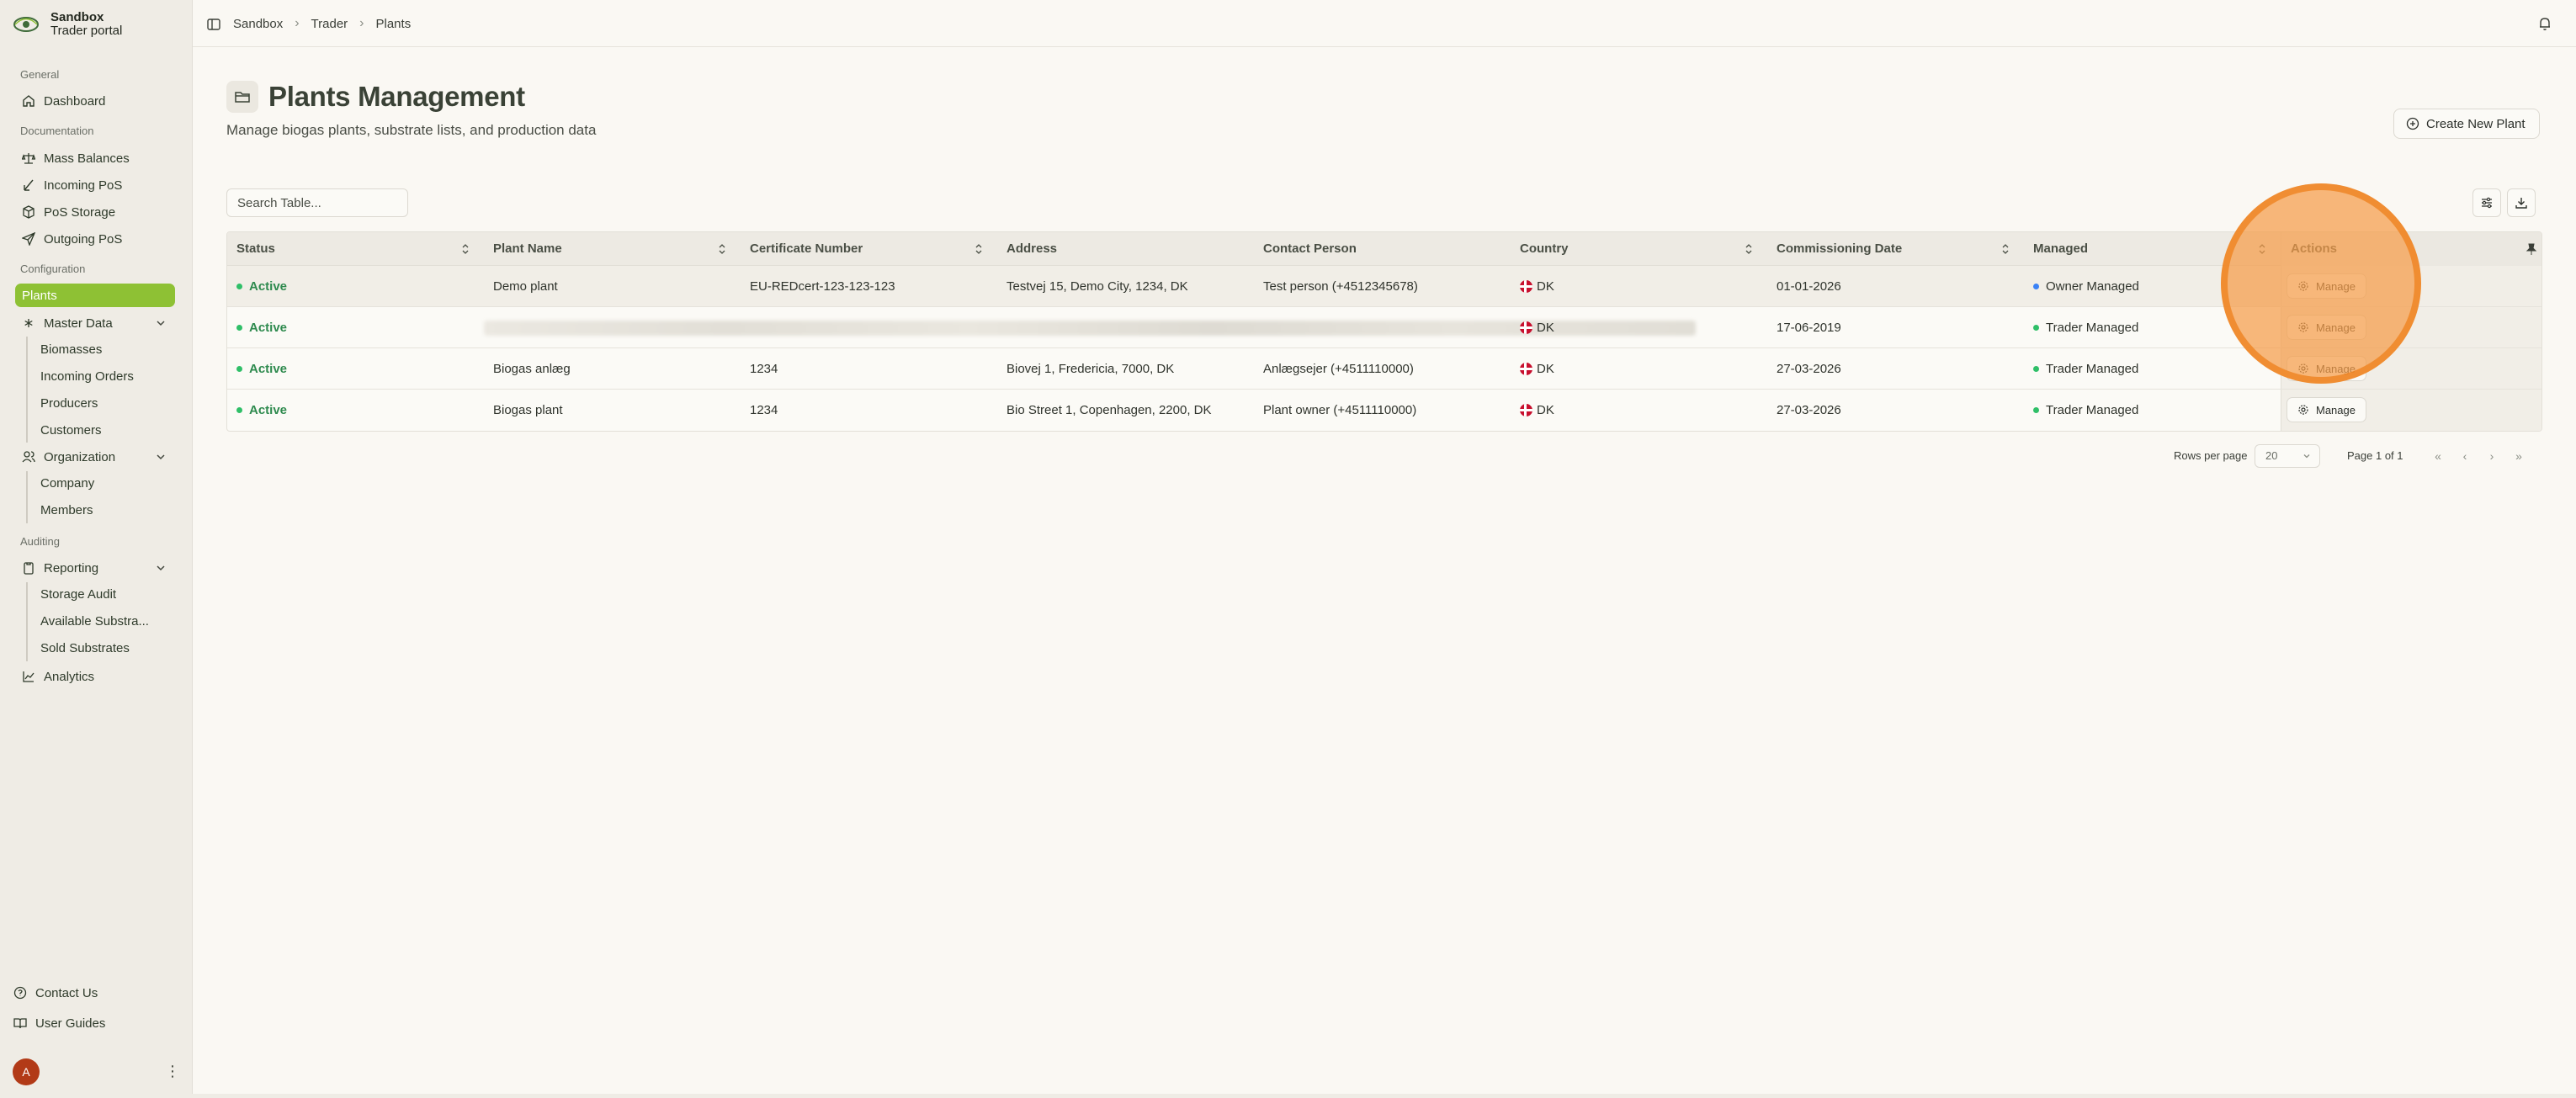 The width and height of the screenshot is (2576, 1098). I want to click on status-dot, so click(239, 328).